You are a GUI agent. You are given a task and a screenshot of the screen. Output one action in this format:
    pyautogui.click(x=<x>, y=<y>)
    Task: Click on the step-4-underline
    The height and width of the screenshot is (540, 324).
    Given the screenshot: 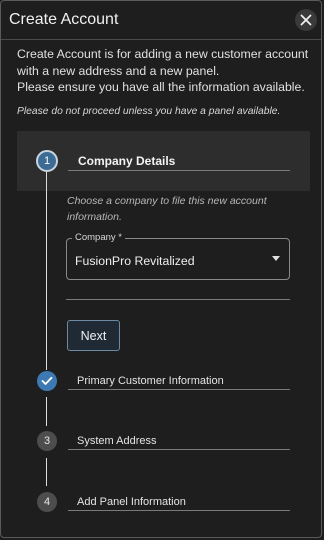 What is the action you would take?
    pyautogui.click(x=179, y=510)
    